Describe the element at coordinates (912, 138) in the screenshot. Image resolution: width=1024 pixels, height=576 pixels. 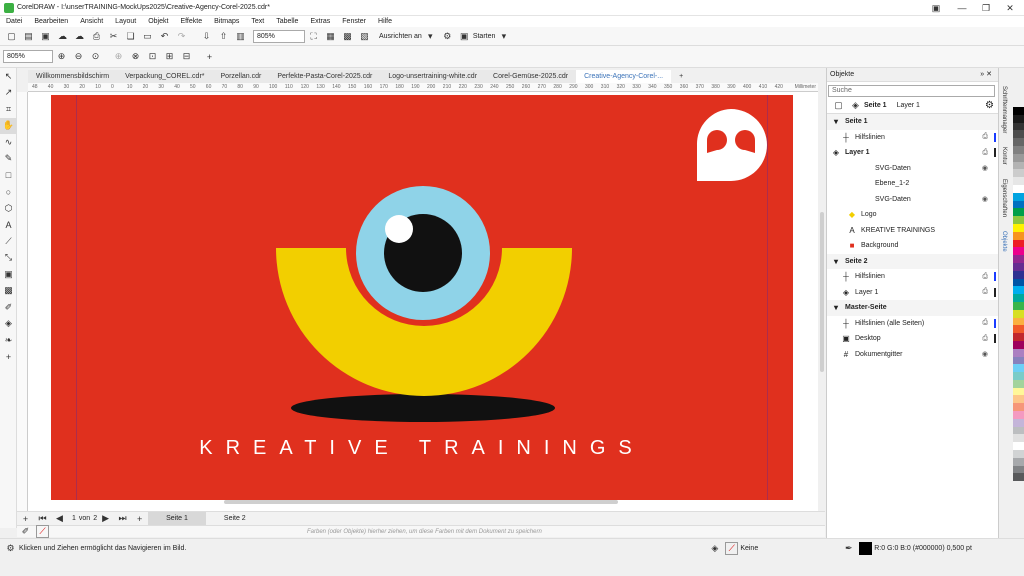
I see `objects-row: ┼ Hilfslinien ⎙` at that location.